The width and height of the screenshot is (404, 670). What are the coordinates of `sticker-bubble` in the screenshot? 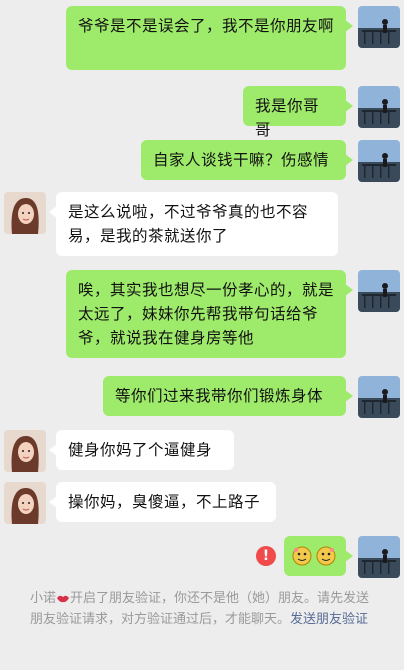 It's located at (318, 556).